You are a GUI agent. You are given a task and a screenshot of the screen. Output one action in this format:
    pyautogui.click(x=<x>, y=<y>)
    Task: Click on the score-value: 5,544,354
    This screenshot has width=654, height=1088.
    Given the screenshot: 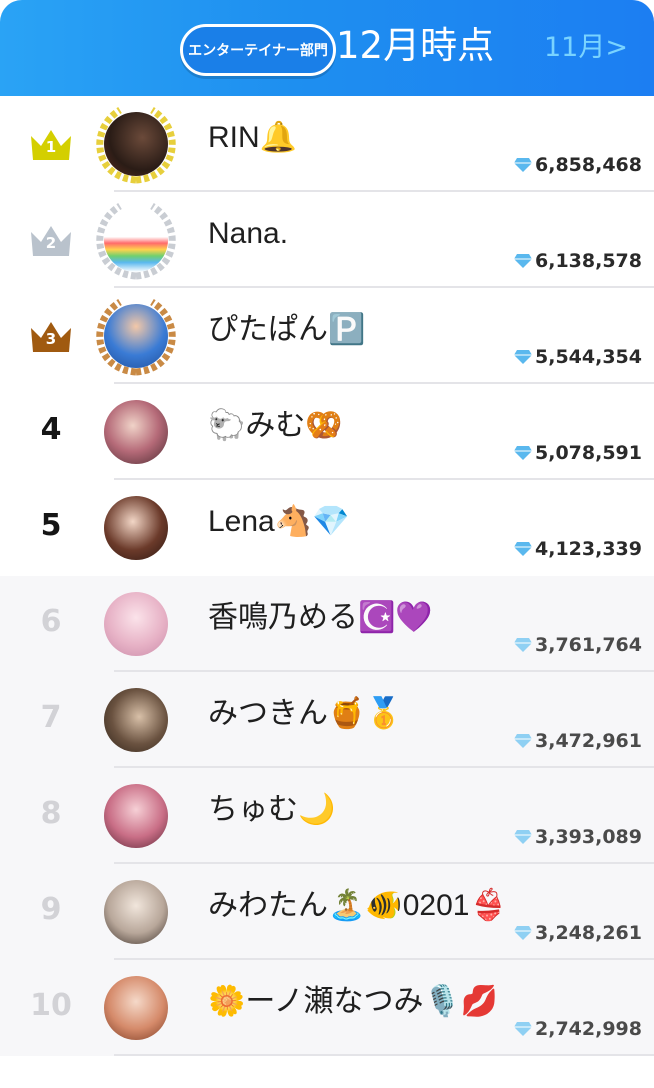 What is the action you would take?
    pyautogui.click(x=588, y=357)
    